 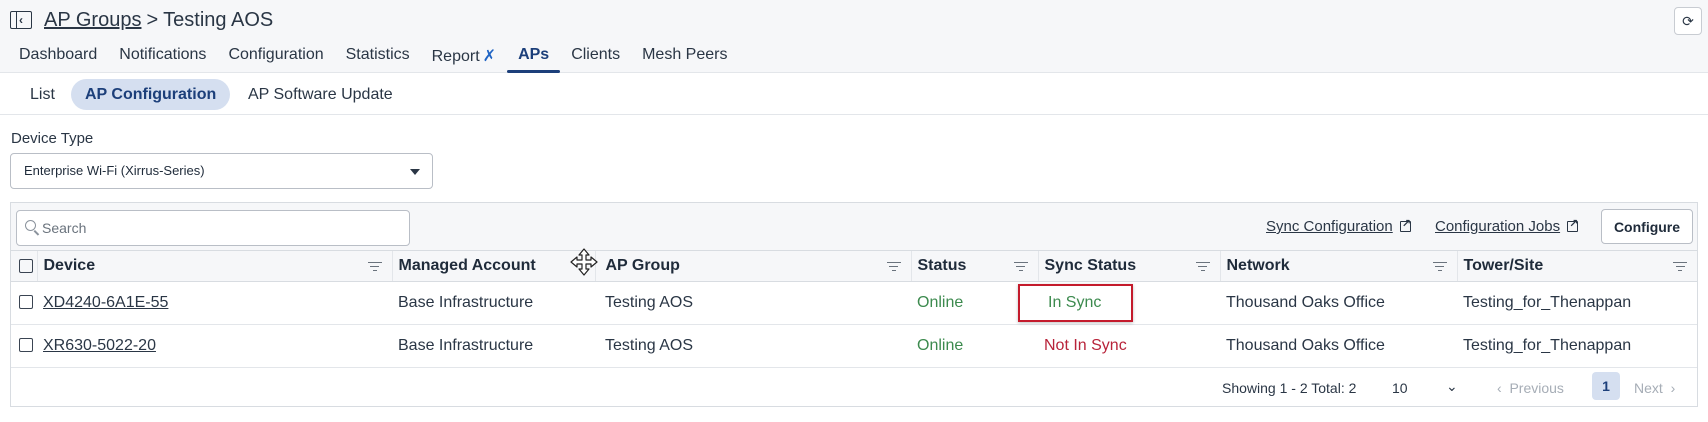 I want to click on select-all-checkbox, so click(x=26, y=265).